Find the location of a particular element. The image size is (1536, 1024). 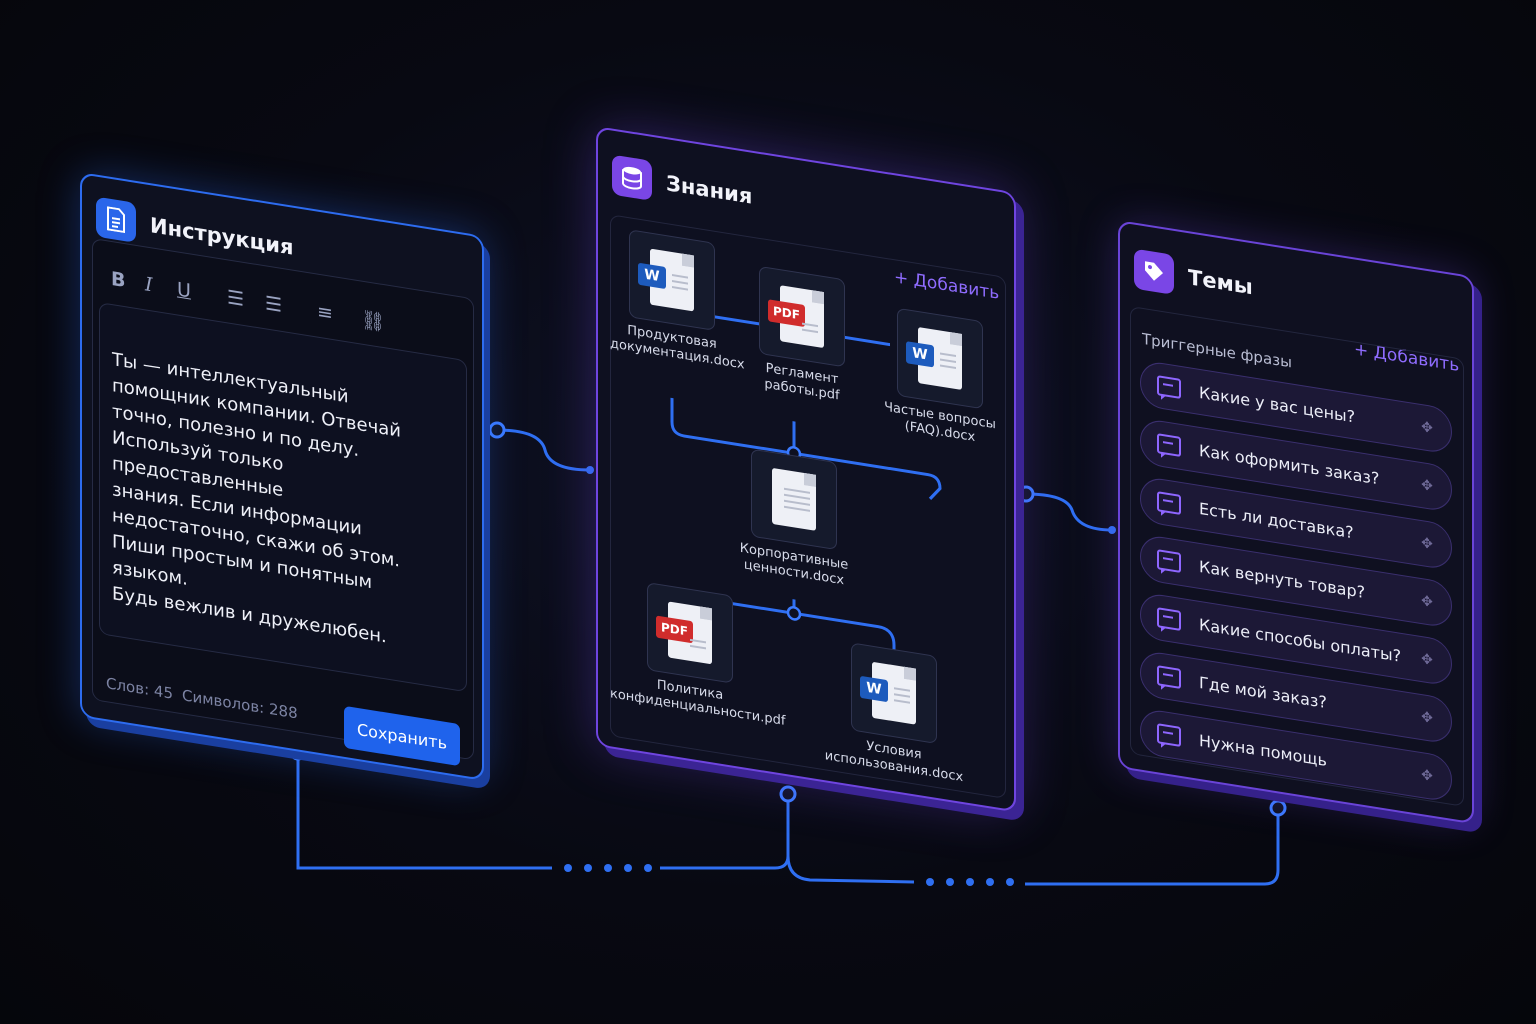

port-knowledge-right is located at coordinates (1026, 494).